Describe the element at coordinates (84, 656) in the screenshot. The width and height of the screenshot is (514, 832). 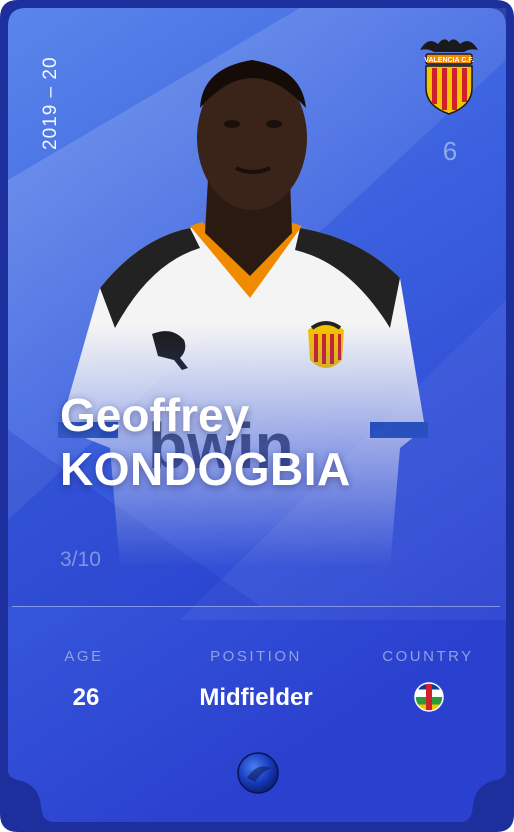
I see `age-label: AGE` at that location.